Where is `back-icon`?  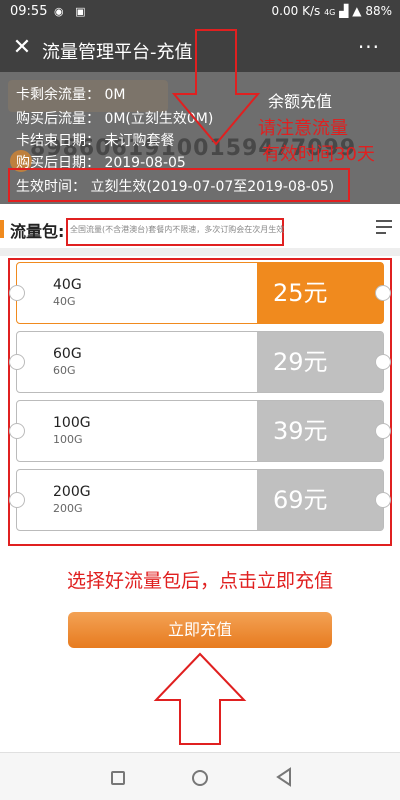 back-icon is located at coordinates (285, 777).